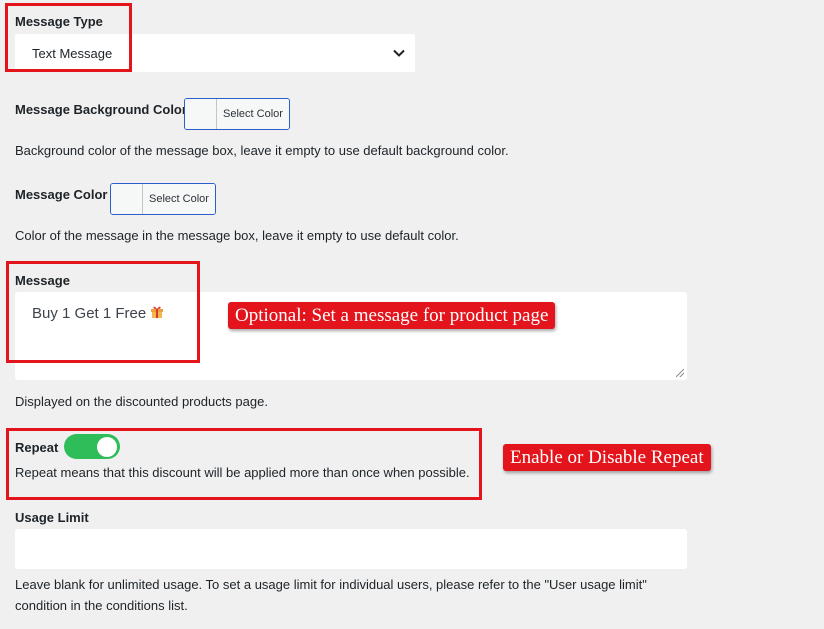  Describe the element at coordinates (244, 464) in the screenshot. I see `repeat-highlight-box` at that location.